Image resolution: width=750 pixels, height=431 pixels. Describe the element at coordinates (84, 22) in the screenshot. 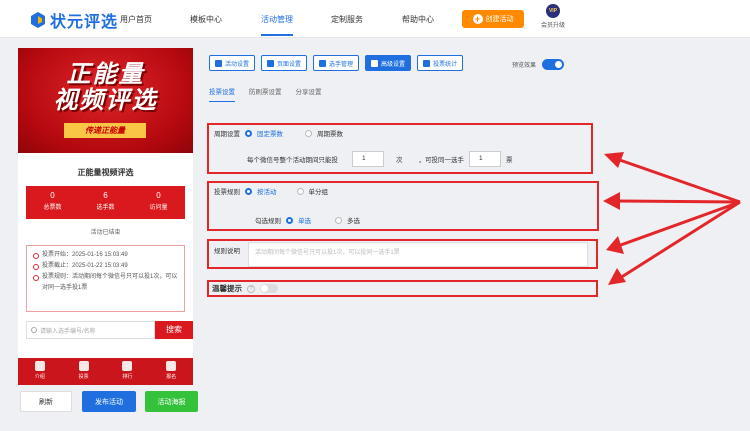

I see `logo-text: 状元评选` at that location.